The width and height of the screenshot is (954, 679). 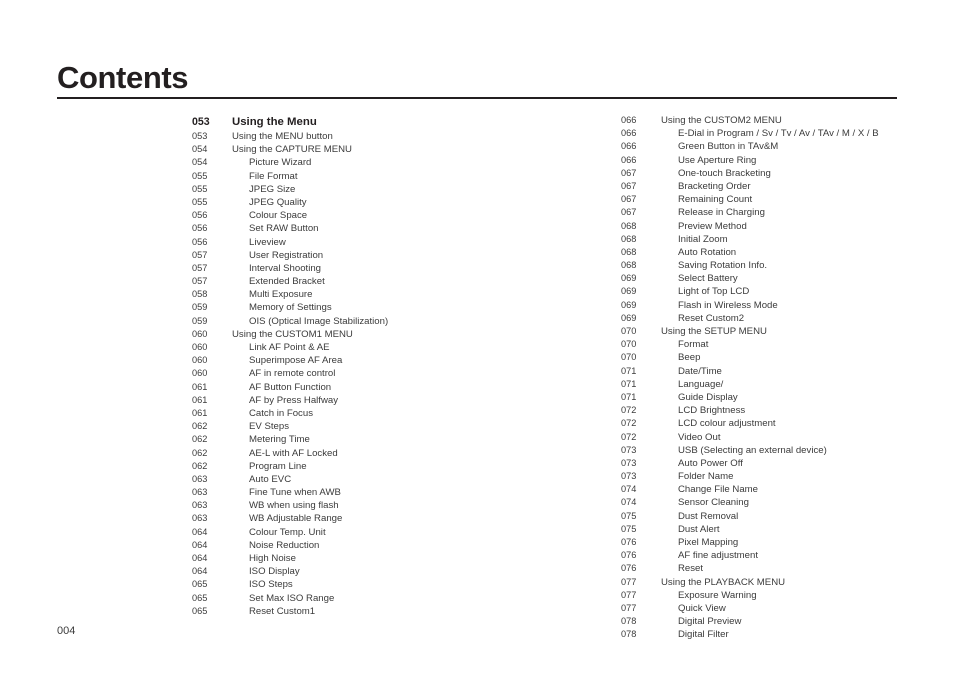 What do you see at coordinates (382, 228) in the screenshot?
I see `toc-entry: 056 Set RAW Button` at bounding box center [382, 228].